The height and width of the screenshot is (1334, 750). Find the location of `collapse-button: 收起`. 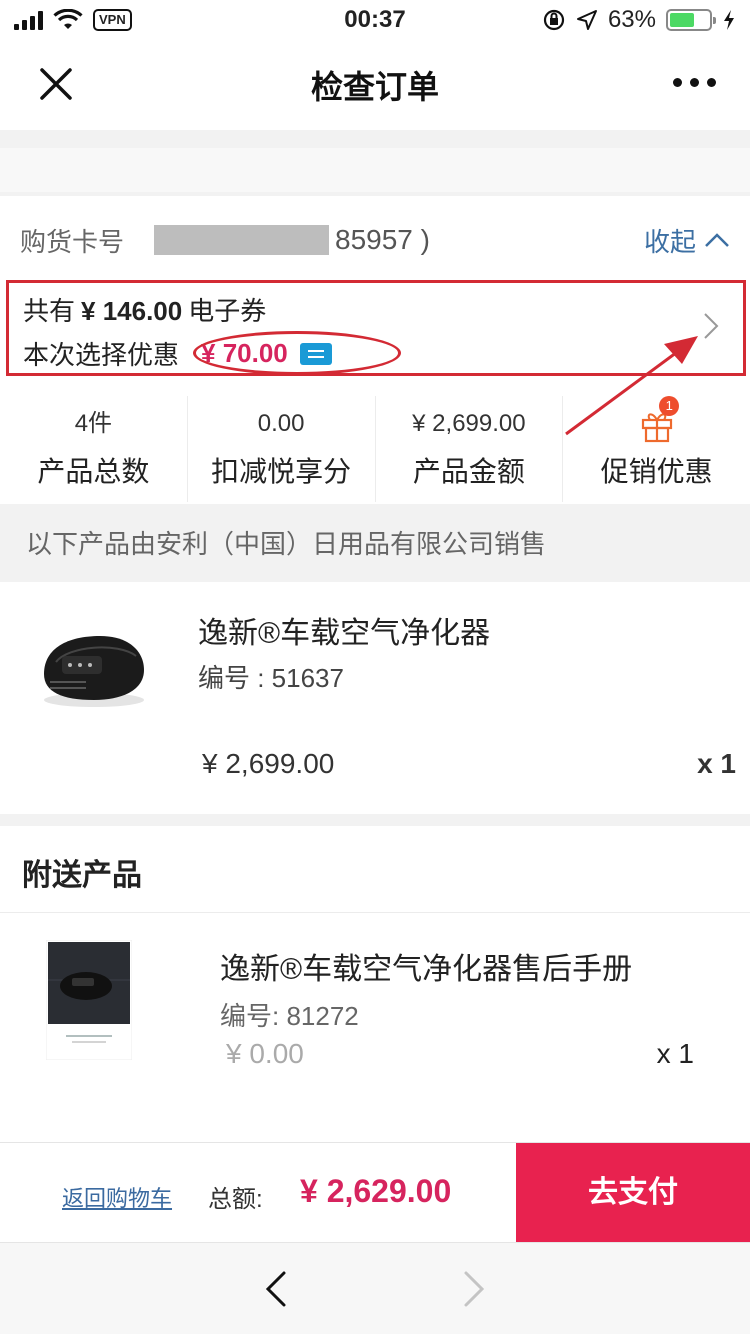

collapse-button: 收起 is located at coordinates (687, 240).